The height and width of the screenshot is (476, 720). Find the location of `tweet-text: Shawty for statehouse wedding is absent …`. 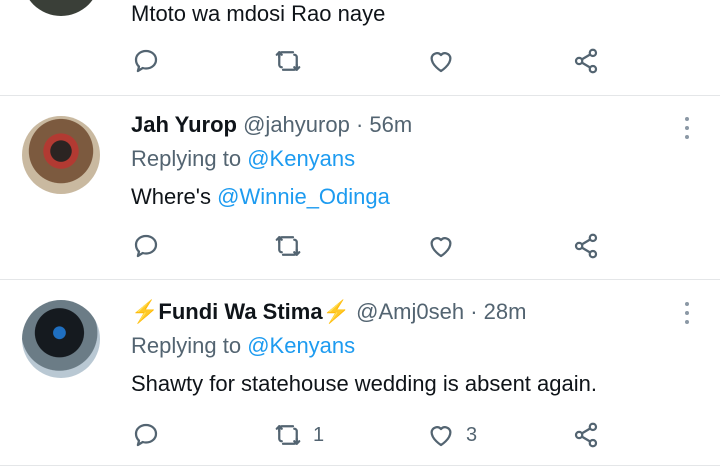

tweet-text: Shawty for statehouse wedding is absent … is located at coordinates (364, 383).